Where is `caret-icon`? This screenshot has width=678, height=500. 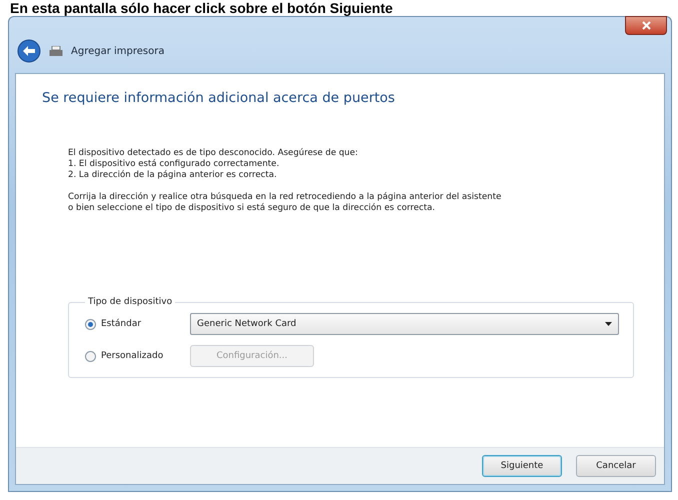
caret-icon is located at coordinates (608, 324).